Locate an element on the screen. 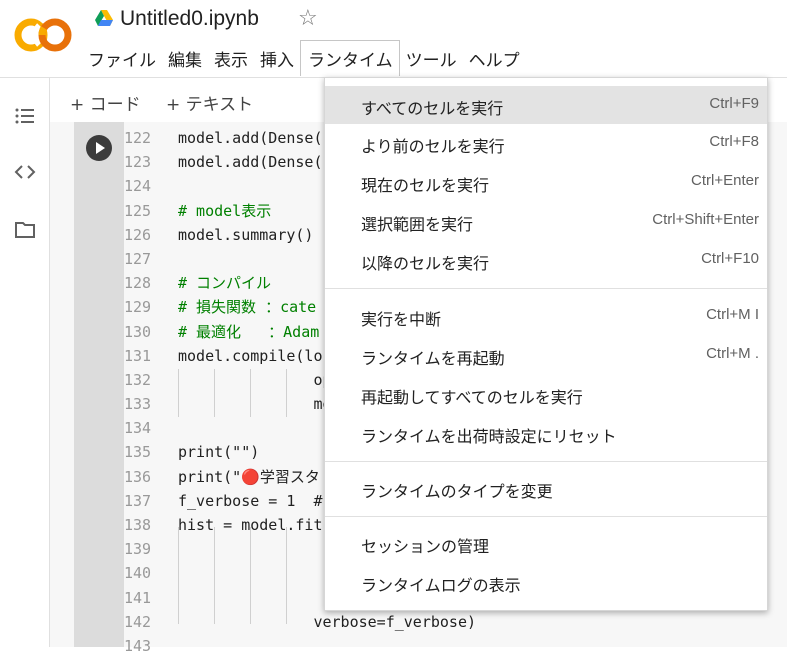 This screenshot has width=787, height=658. line-number: 134 is located at coordinates (138, 428).